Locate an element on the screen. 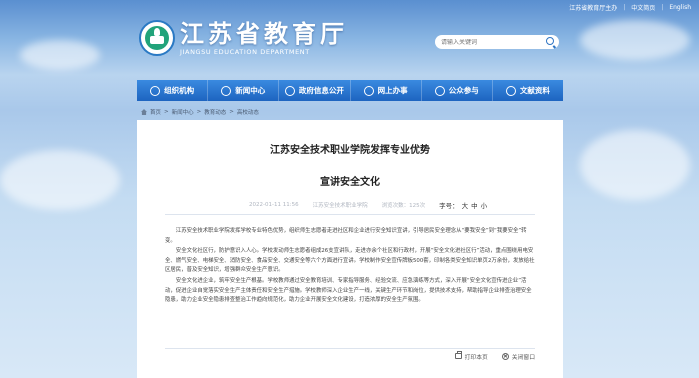 Image resolution: width=699 pixels, height=378 pixels. font-size-label: 字号： is located at coordinates (449, 206).